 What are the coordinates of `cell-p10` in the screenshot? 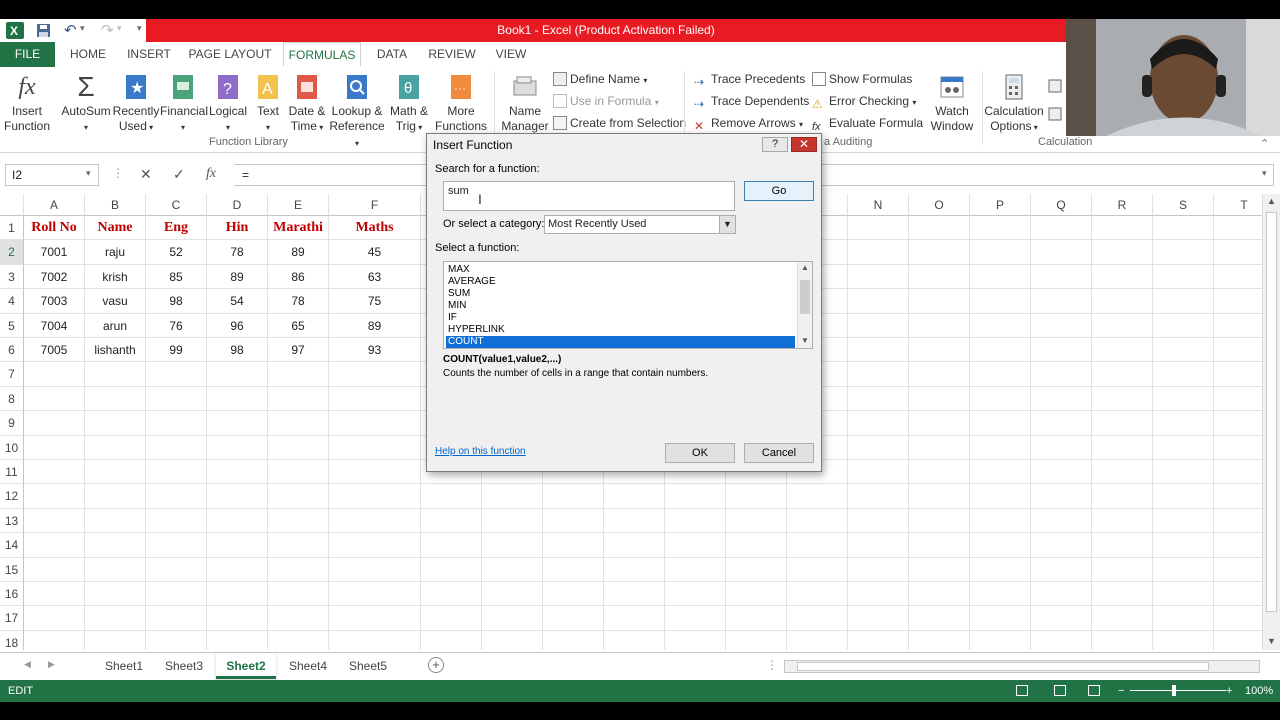 It's located at (1000, 447).